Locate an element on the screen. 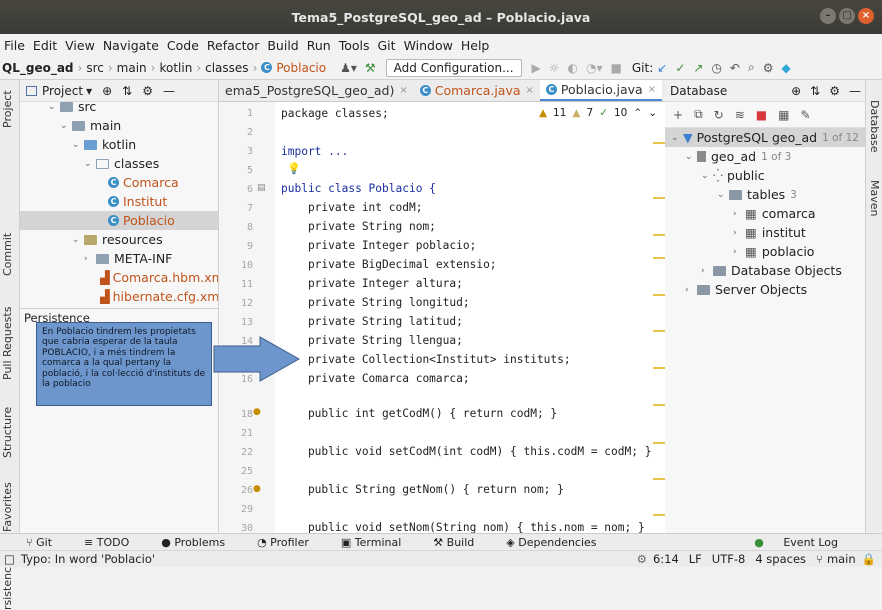  db-tree-item-database-objects: › Database Objects is located at coordinates (765, 270).